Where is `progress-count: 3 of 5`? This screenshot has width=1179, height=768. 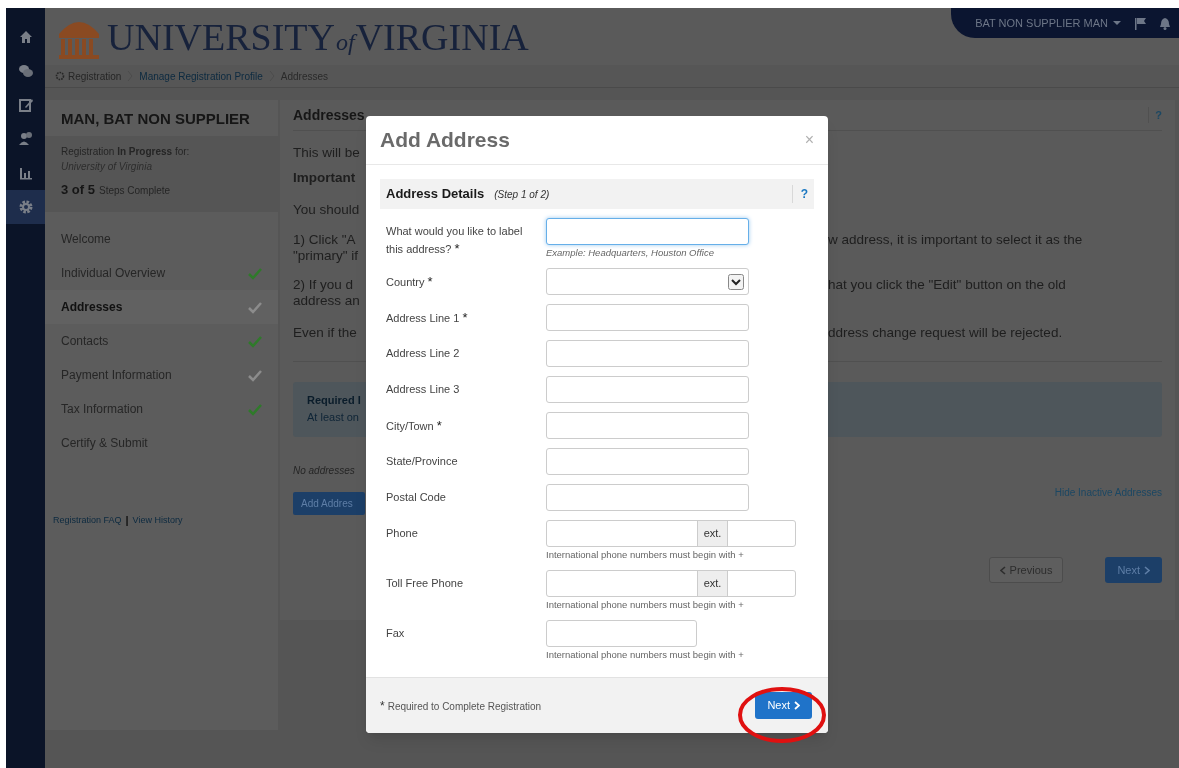
progress-count: 3 of 5 is located at coordinates (78, 190).